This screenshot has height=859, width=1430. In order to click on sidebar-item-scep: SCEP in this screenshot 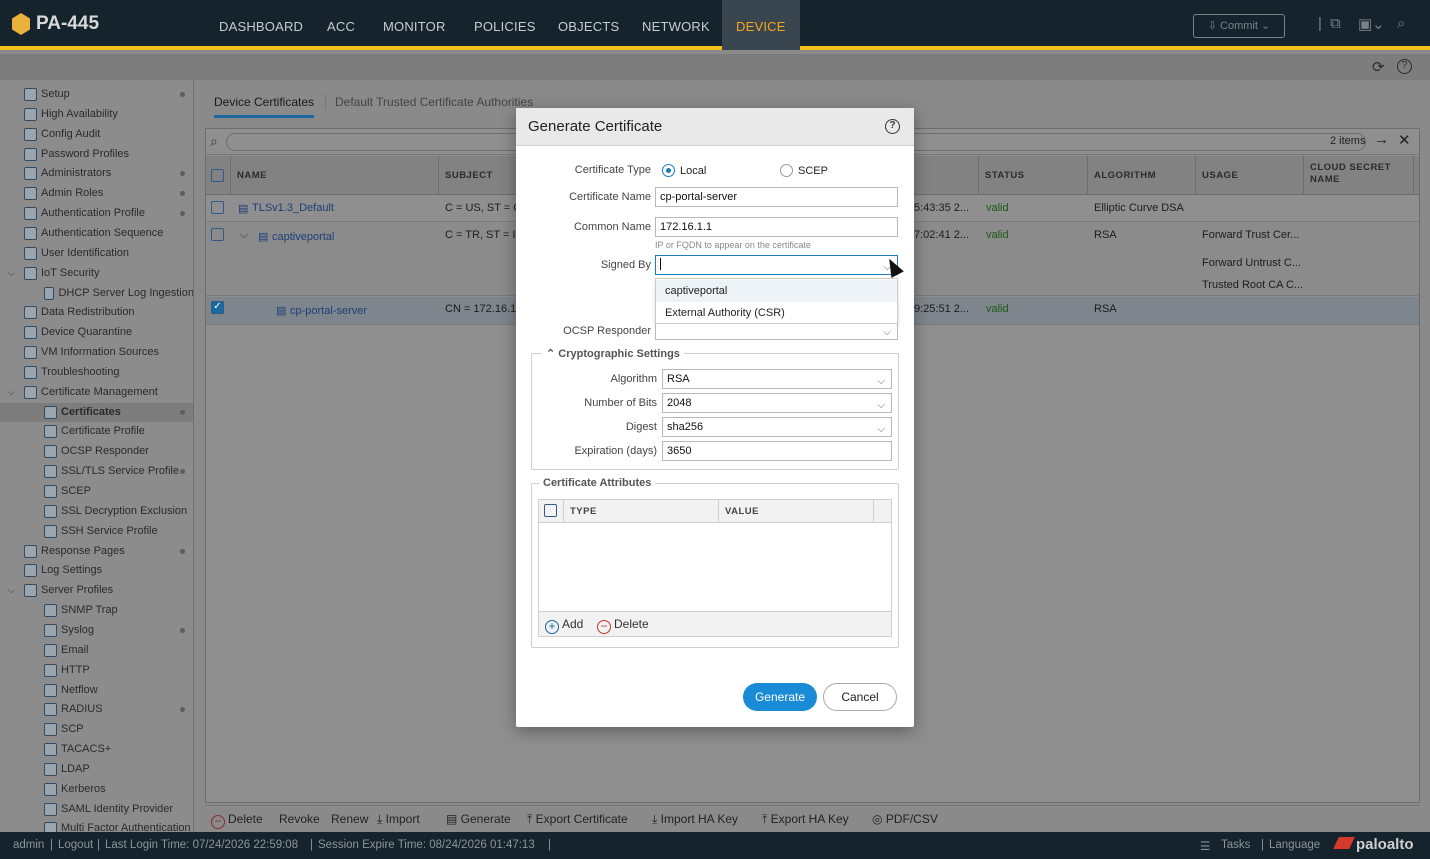, I will do `click(118, 491)`.